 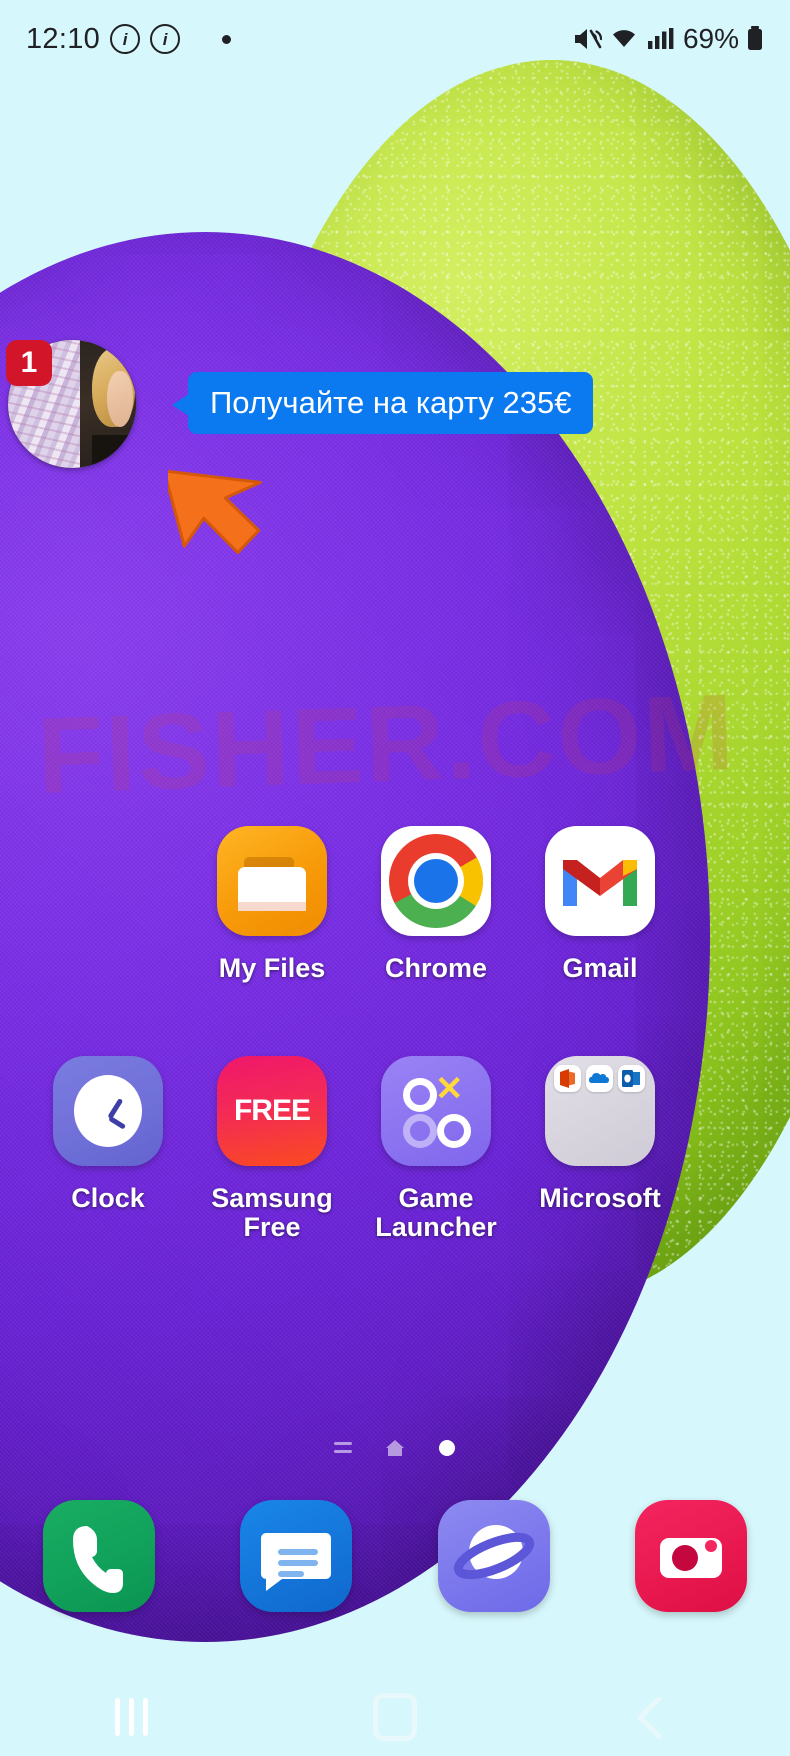 I want to click on app-samsung-free: FREE Samsung Free, so click(x=272, y=1149).